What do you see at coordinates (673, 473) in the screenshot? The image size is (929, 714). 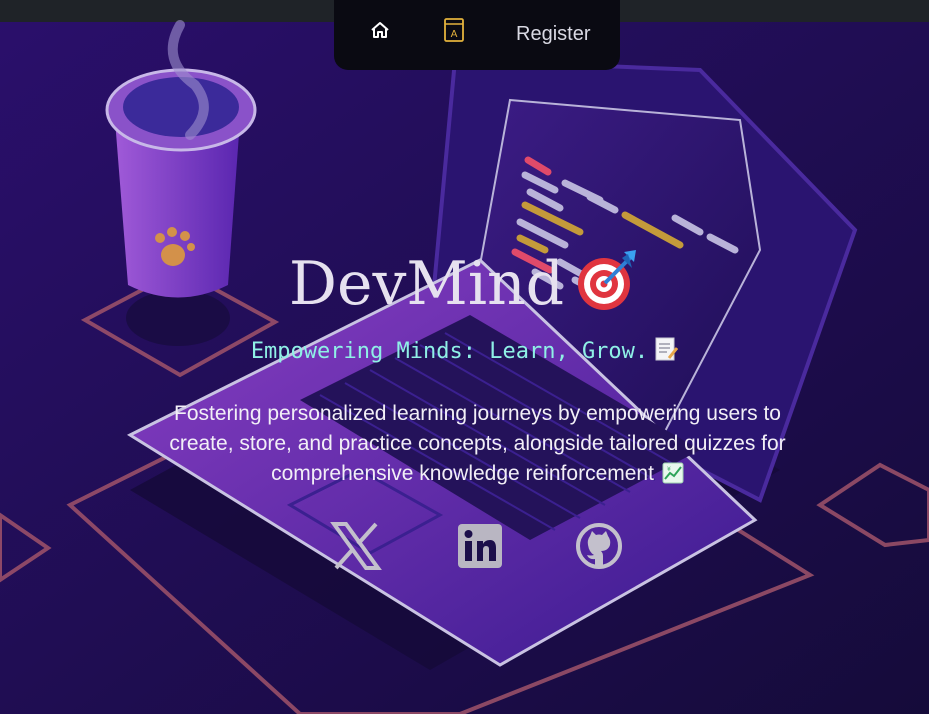 I see `chart-yen-emoji: ¥` at bounding box center [673, 473].